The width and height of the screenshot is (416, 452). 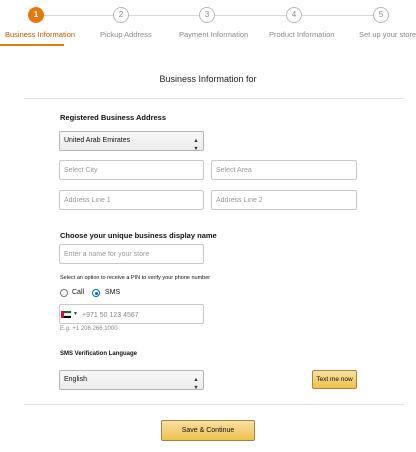 What do you see at coordinates (75, 314) in the screenshot?
I see `chevron-down-icon: ▼` at bounding box center [75, 314].